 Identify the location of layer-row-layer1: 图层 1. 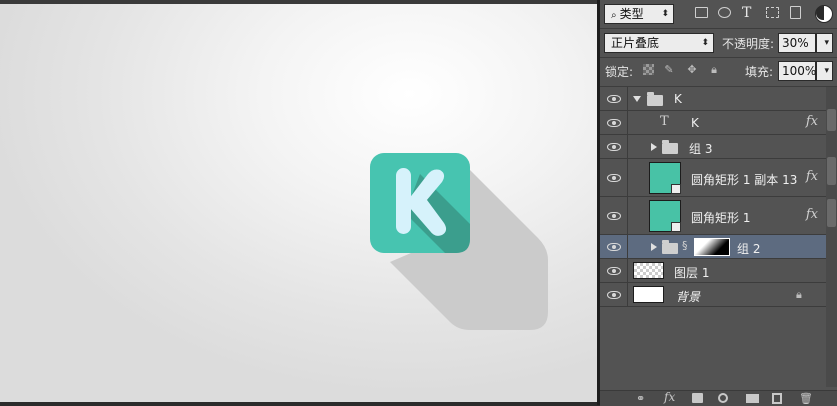
(713, 271).